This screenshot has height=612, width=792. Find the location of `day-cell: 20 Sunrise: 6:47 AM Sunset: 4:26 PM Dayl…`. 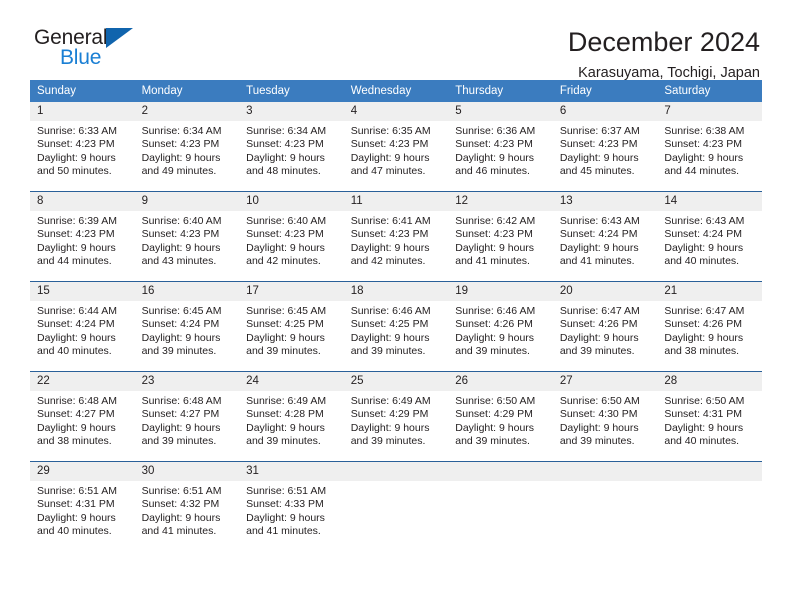

day-cell: 20 Sunrise: 6:47 AM Sunset: 4:26 PM Dayl… is located at coordinates (605, 326).